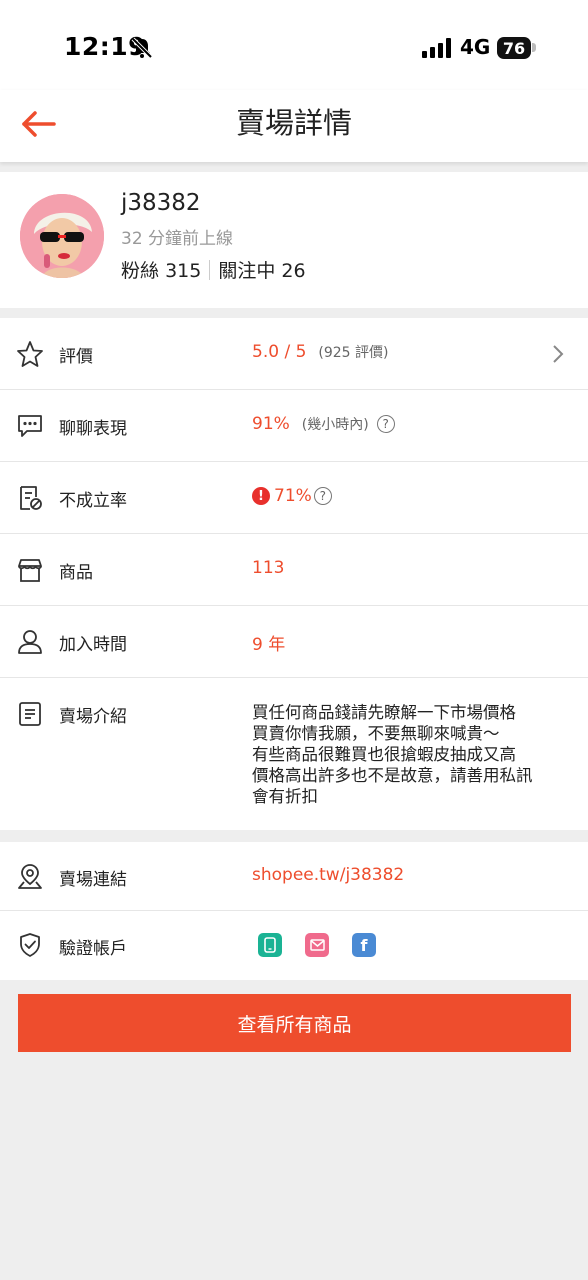  What do you see at coordinates (269, 645) in the screenshot?
I see `joined-value: 9 年` at bounding box center [269, 645].